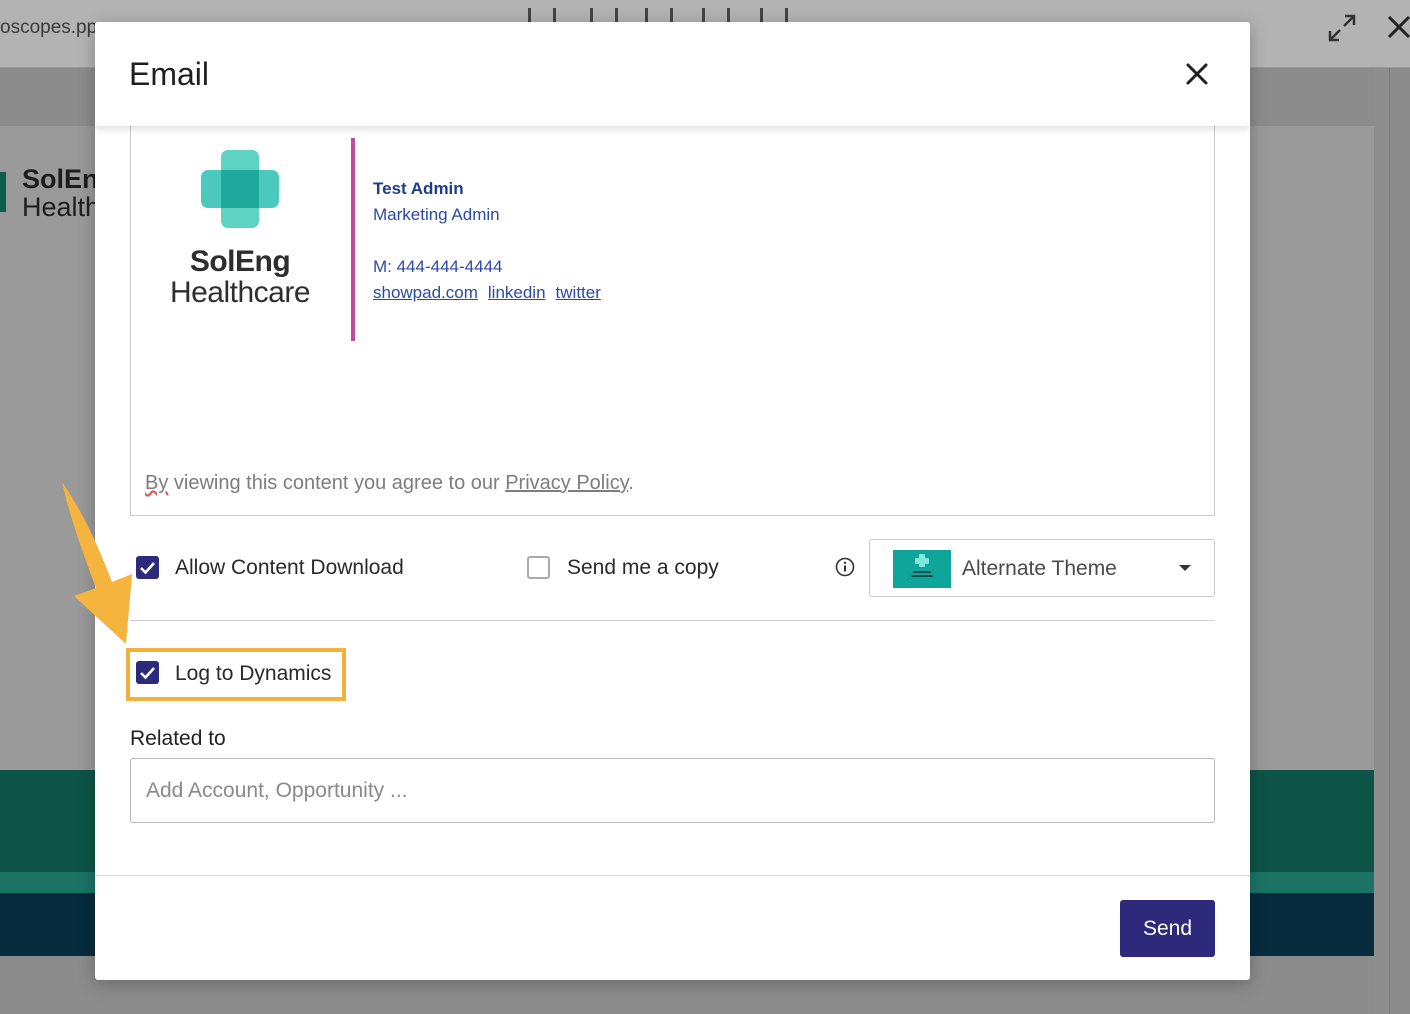 The height and width of the screenshot is (1014, 1410). What do you see at coordinates (353, 239) in the screenshot?
I see `signature-divider` at bounding box center [353, 239].